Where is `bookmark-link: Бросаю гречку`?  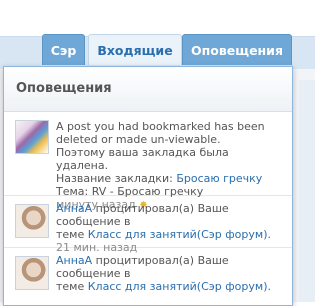 bookmark-link: Бросаю гречку is located at coordinates (219, 178).